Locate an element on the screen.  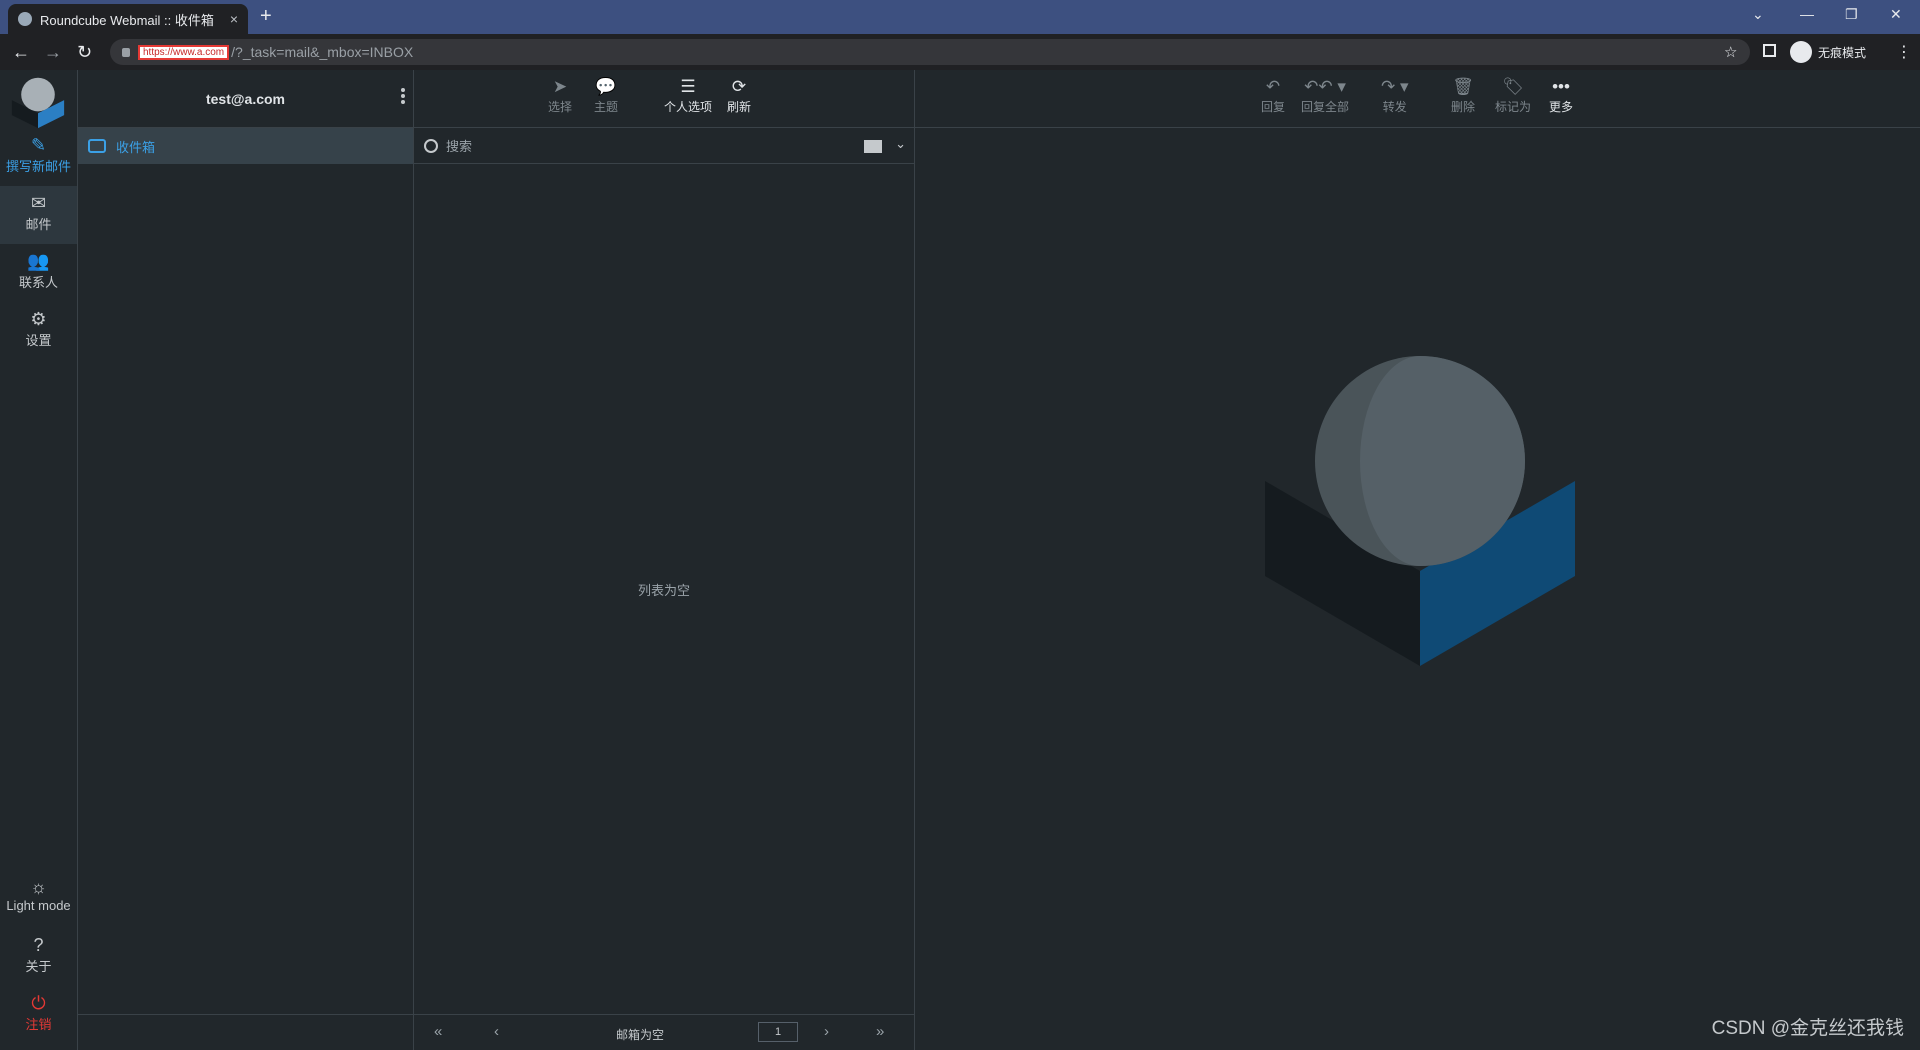
new-tab-button: + is located at coordinates (266, 16).